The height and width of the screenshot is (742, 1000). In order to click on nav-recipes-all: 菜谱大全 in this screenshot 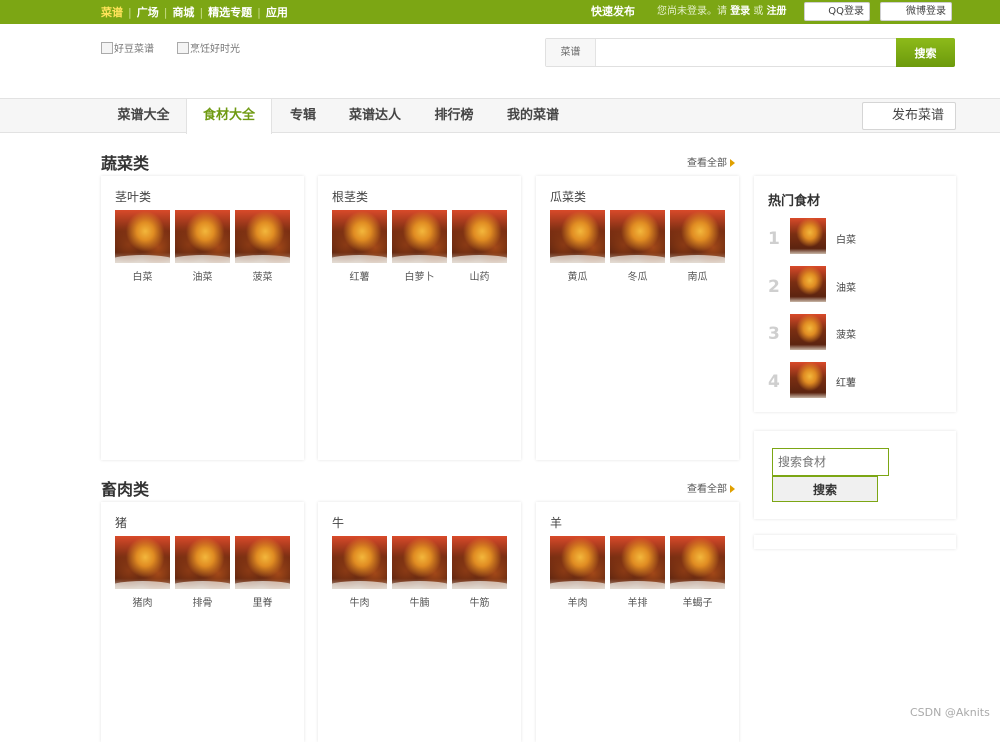, I will do `click(143, 116)`.